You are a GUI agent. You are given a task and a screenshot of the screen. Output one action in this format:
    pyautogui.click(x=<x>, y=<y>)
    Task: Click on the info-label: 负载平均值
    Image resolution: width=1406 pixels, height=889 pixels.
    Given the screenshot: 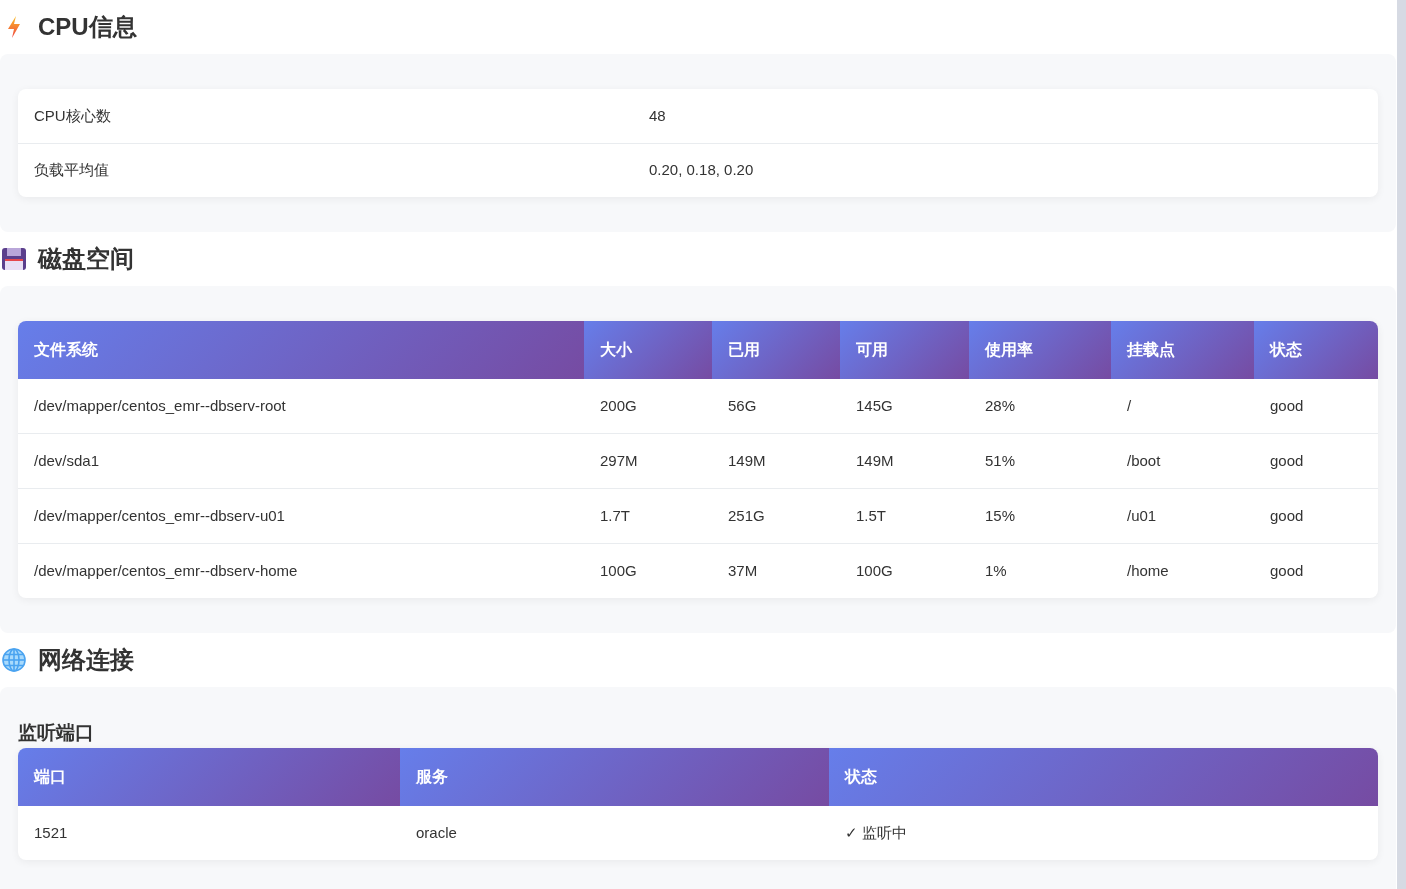 What is the action you would take?
    pyautogui.click(x=71, y=170)
    